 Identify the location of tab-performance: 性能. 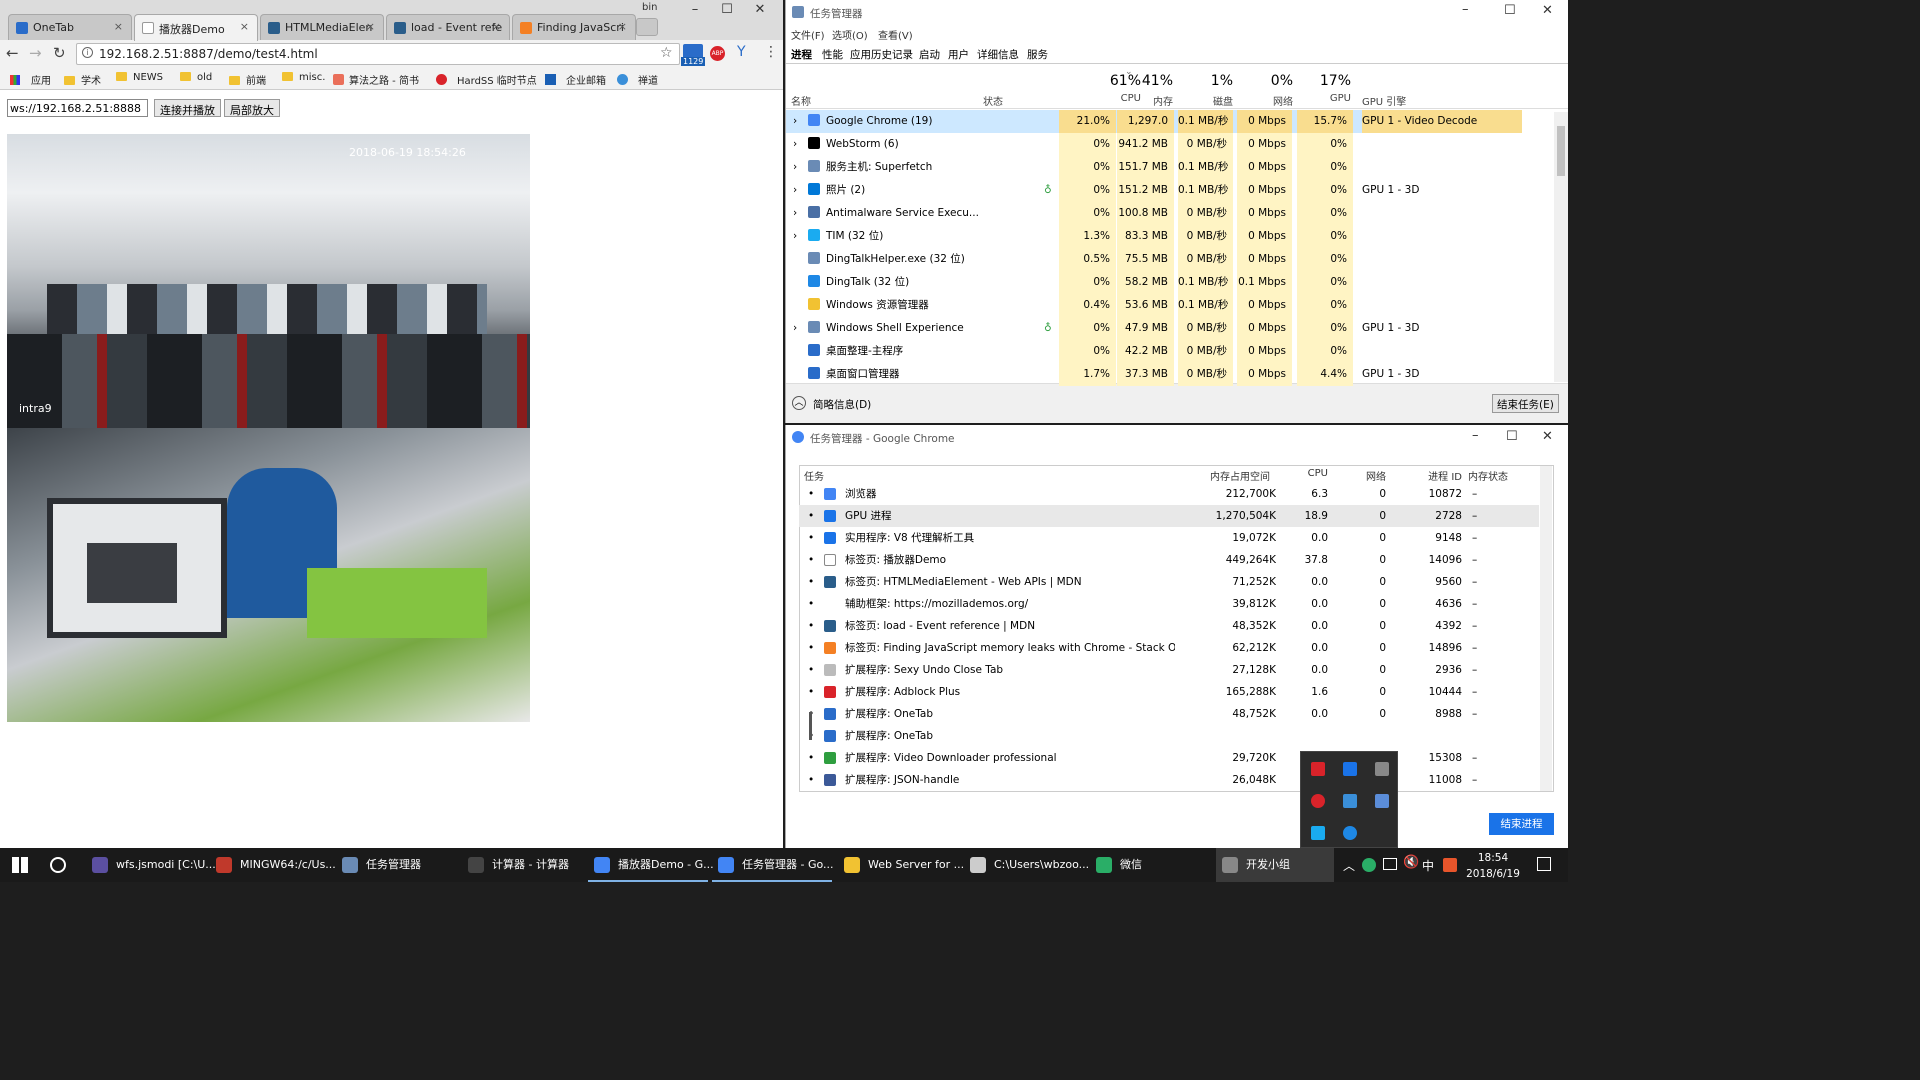
(832, 54).